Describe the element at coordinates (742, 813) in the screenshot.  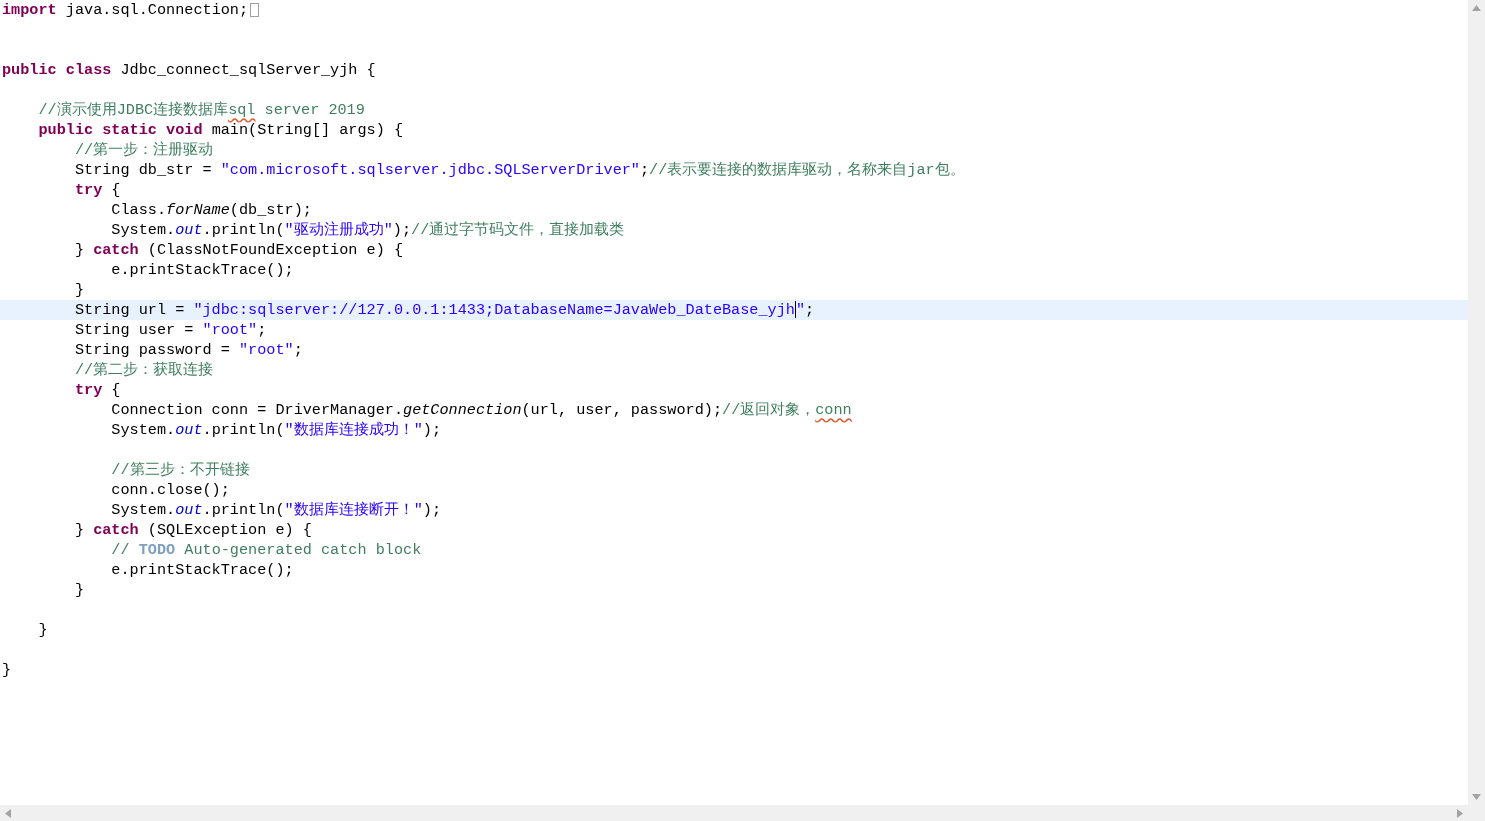
I see `horizontal-scrollbar` at that location.